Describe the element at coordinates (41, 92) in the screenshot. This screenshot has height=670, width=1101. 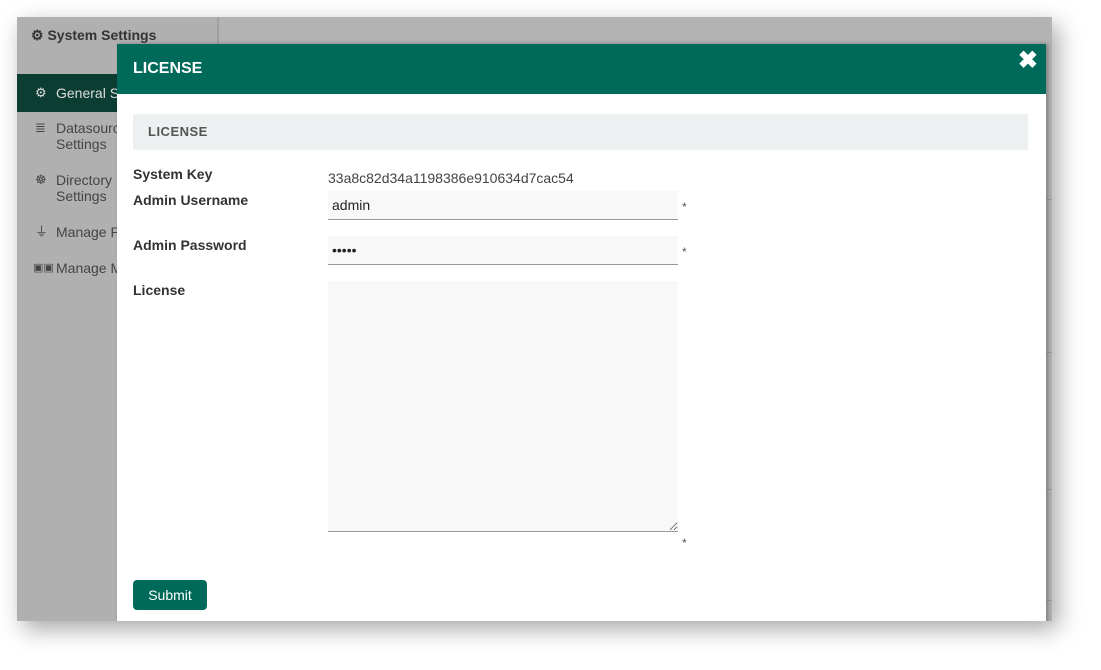
I see `gear-icon: ⚙` at that location.